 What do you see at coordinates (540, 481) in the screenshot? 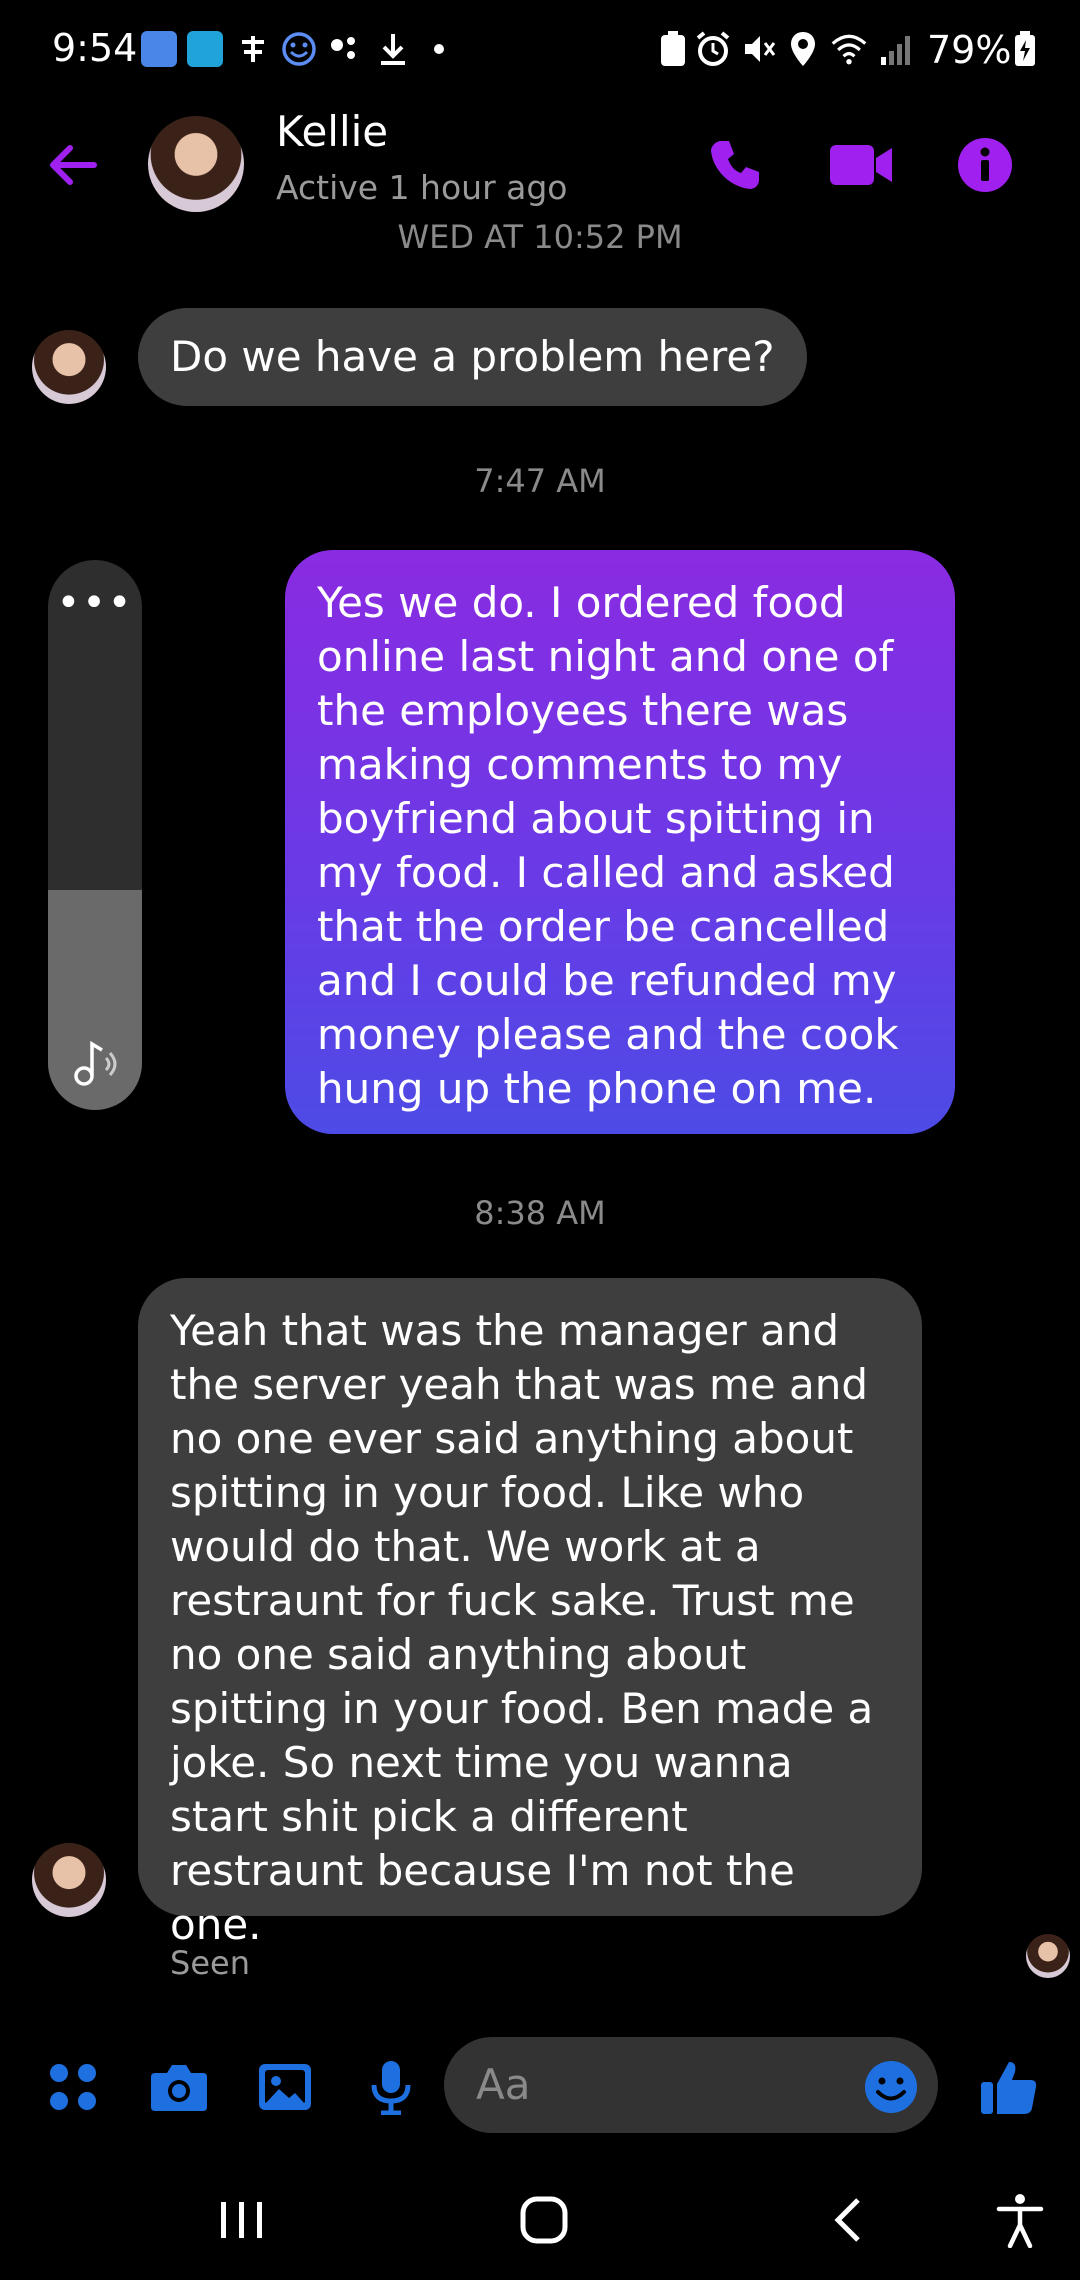
I see `timestamp-divider: 7:47 AM` at bounding box center [540, 481].